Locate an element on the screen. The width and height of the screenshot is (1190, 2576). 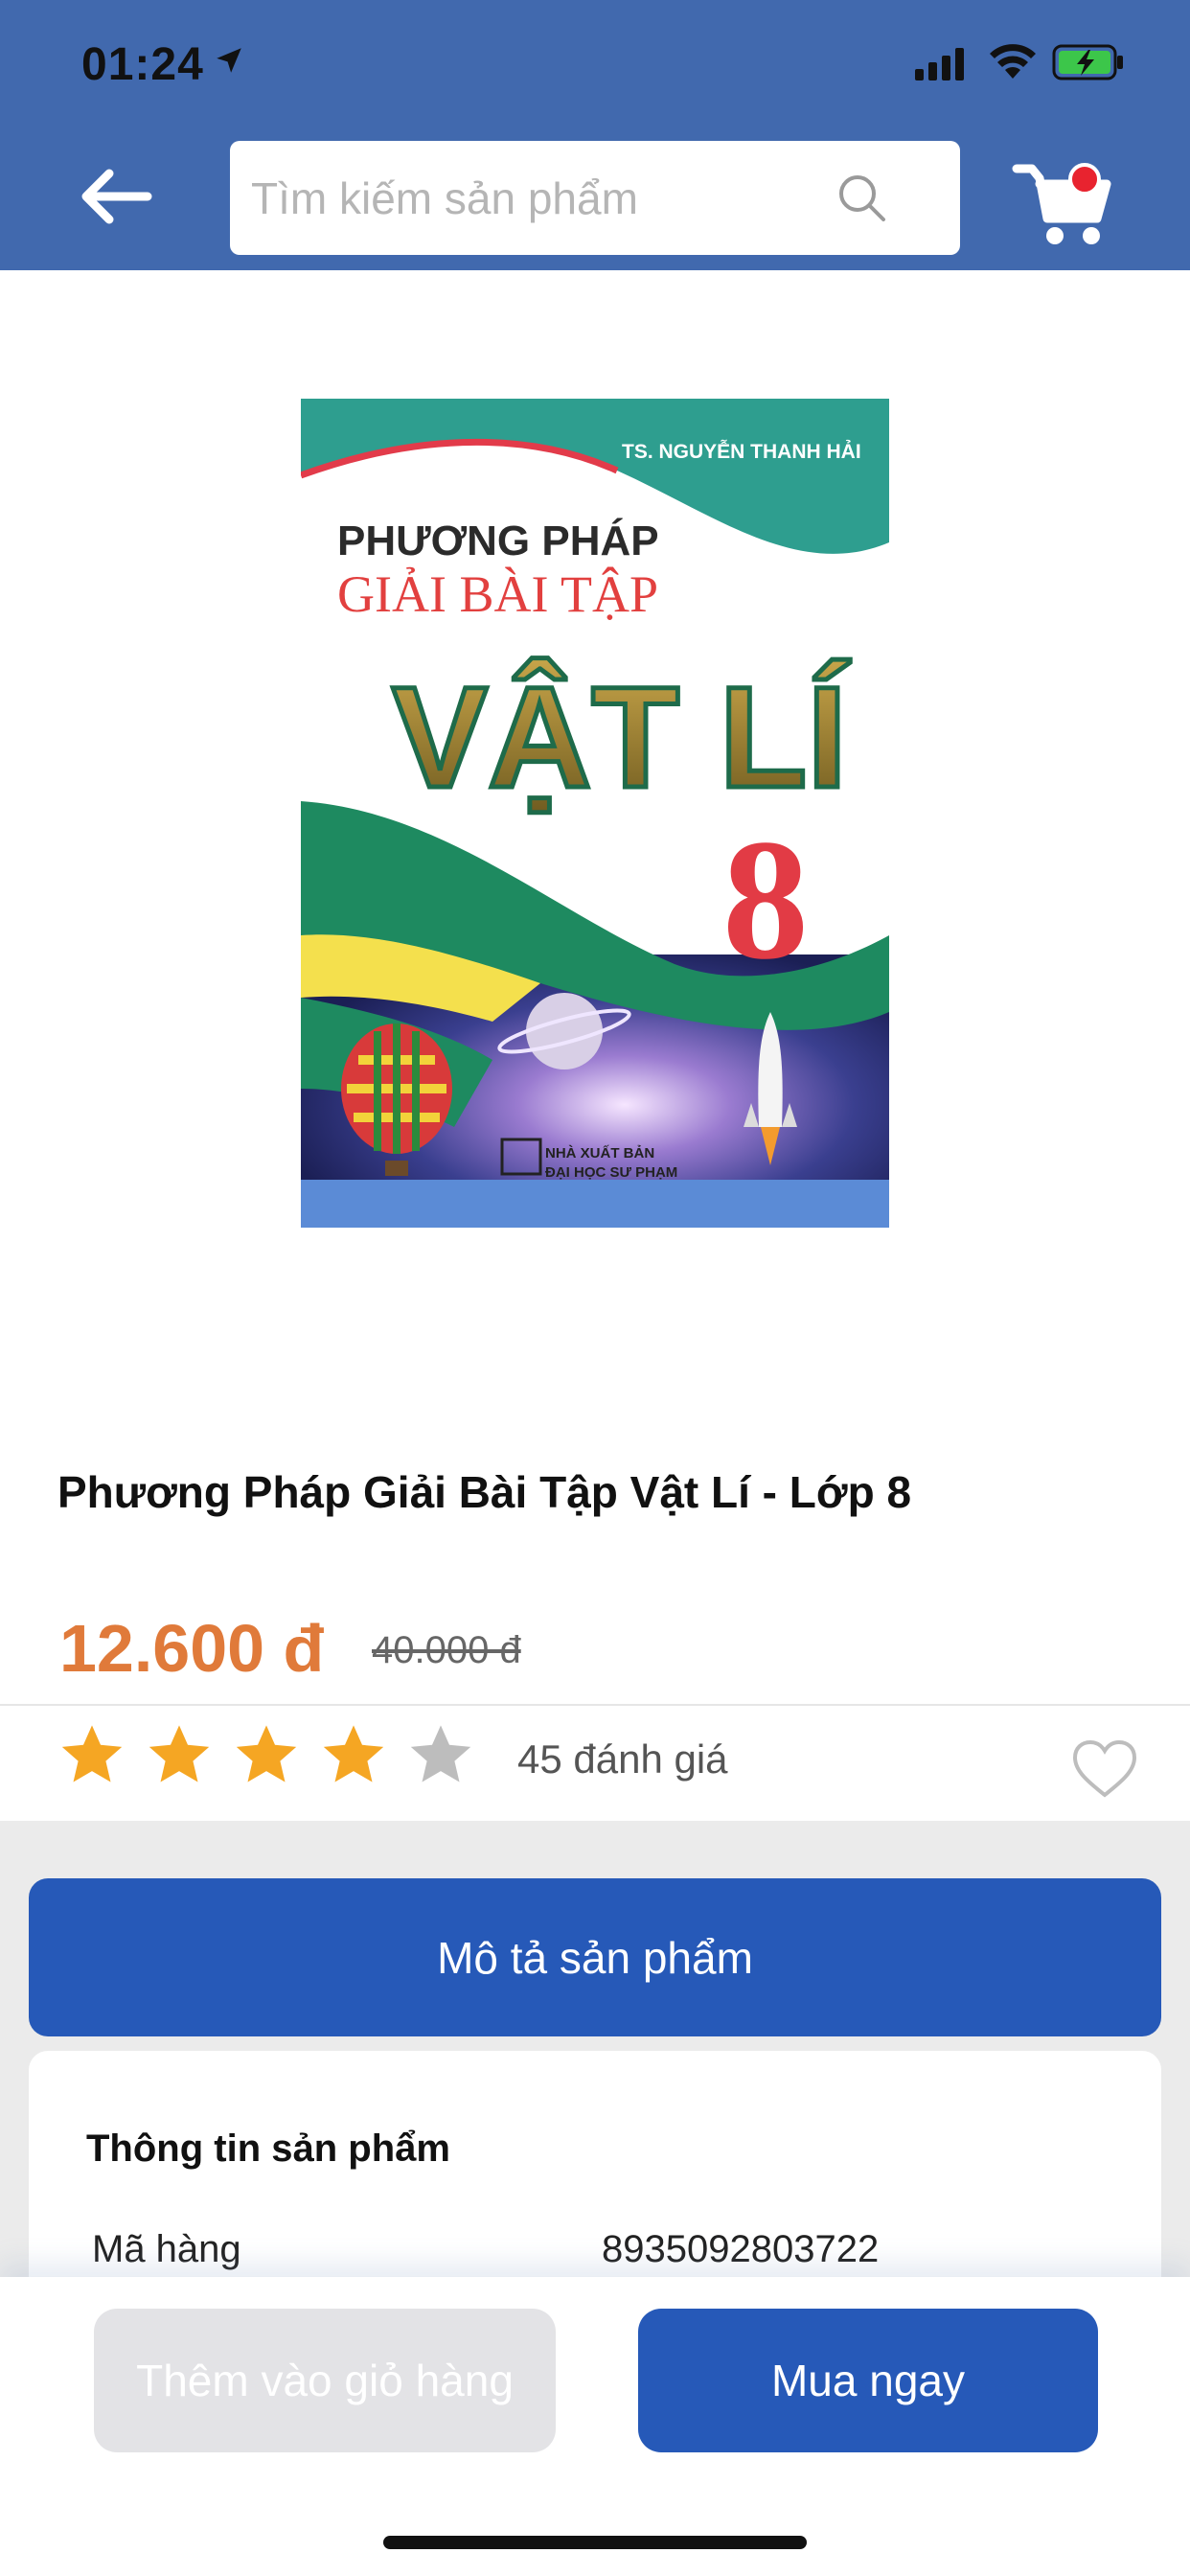
product-info-heading: Thông tin sản phẩm is located at coordinates (268, 2149).